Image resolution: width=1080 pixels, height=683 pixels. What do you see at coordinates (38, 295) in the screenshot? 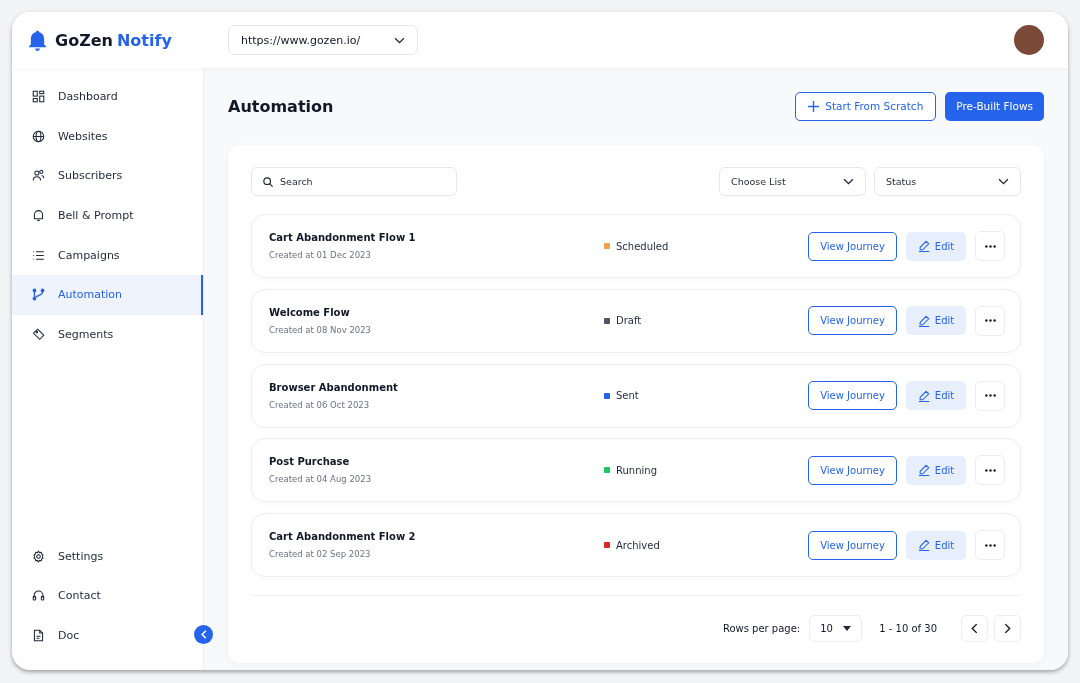
I see `branch-icon` at bounding box center [38, 295].